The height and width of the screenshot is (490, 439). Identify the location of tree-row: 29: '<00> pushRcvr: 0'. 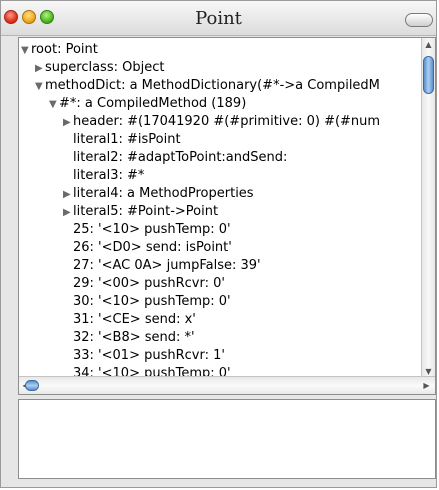
(220, 284).